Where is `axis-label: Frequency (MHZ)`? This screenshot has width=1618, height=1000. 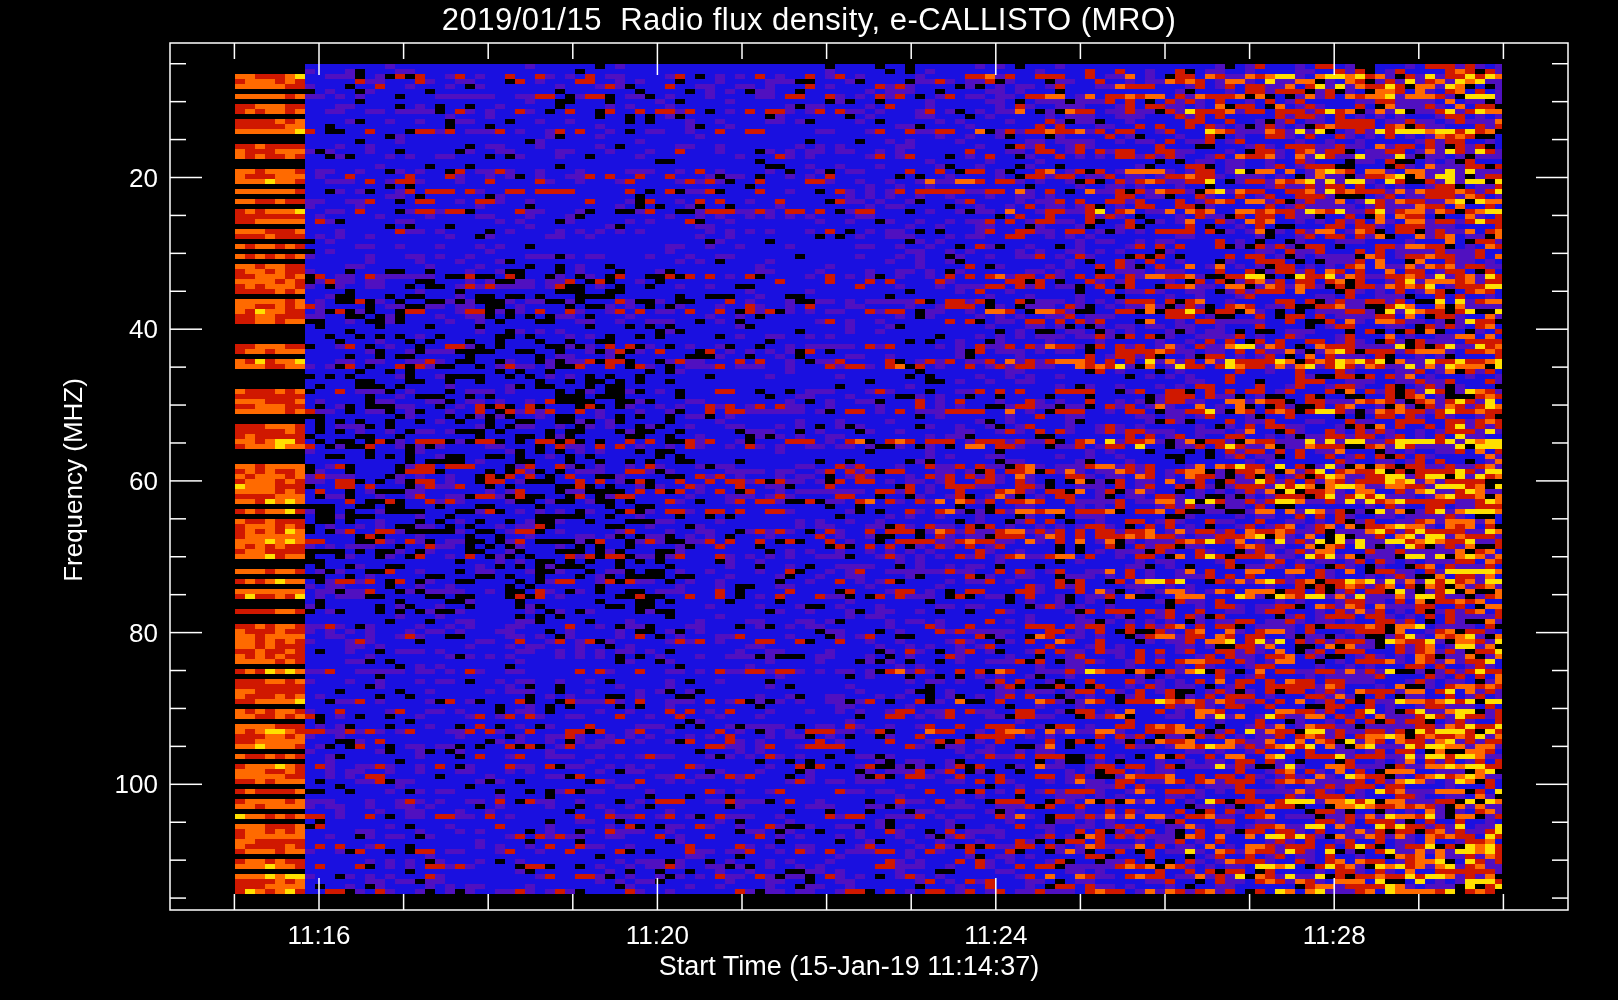
axis-label: Frequency (MHZ) is located at coordinates (73, 480).